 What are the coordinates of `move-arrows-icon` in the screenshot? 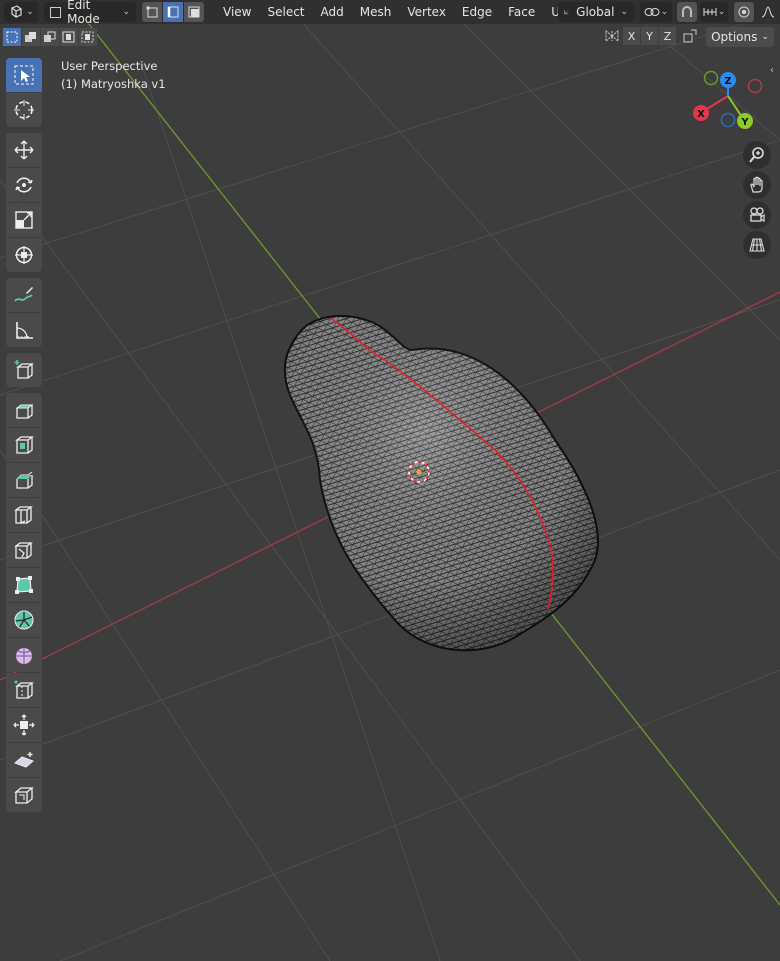 It's located at (24, 150).